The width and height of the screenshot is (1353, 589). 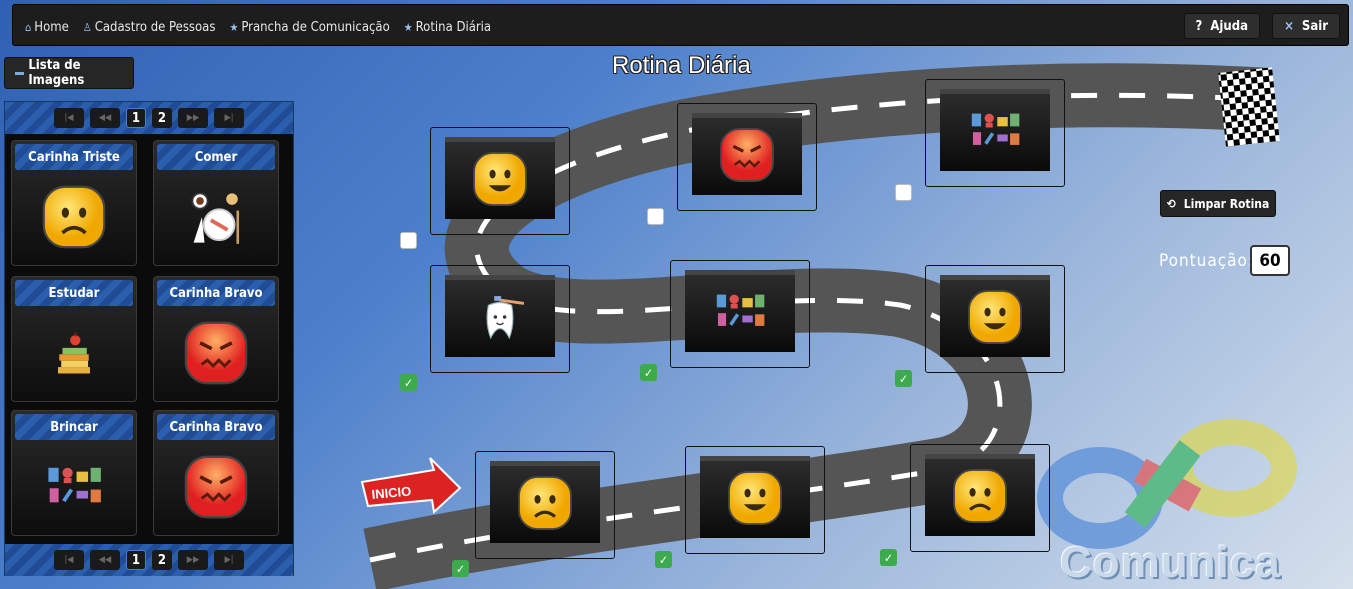 What do you see at coordinates (1249, 107) in the screenshot?
I see `finish-flag` at bounding box center [1249, 107].